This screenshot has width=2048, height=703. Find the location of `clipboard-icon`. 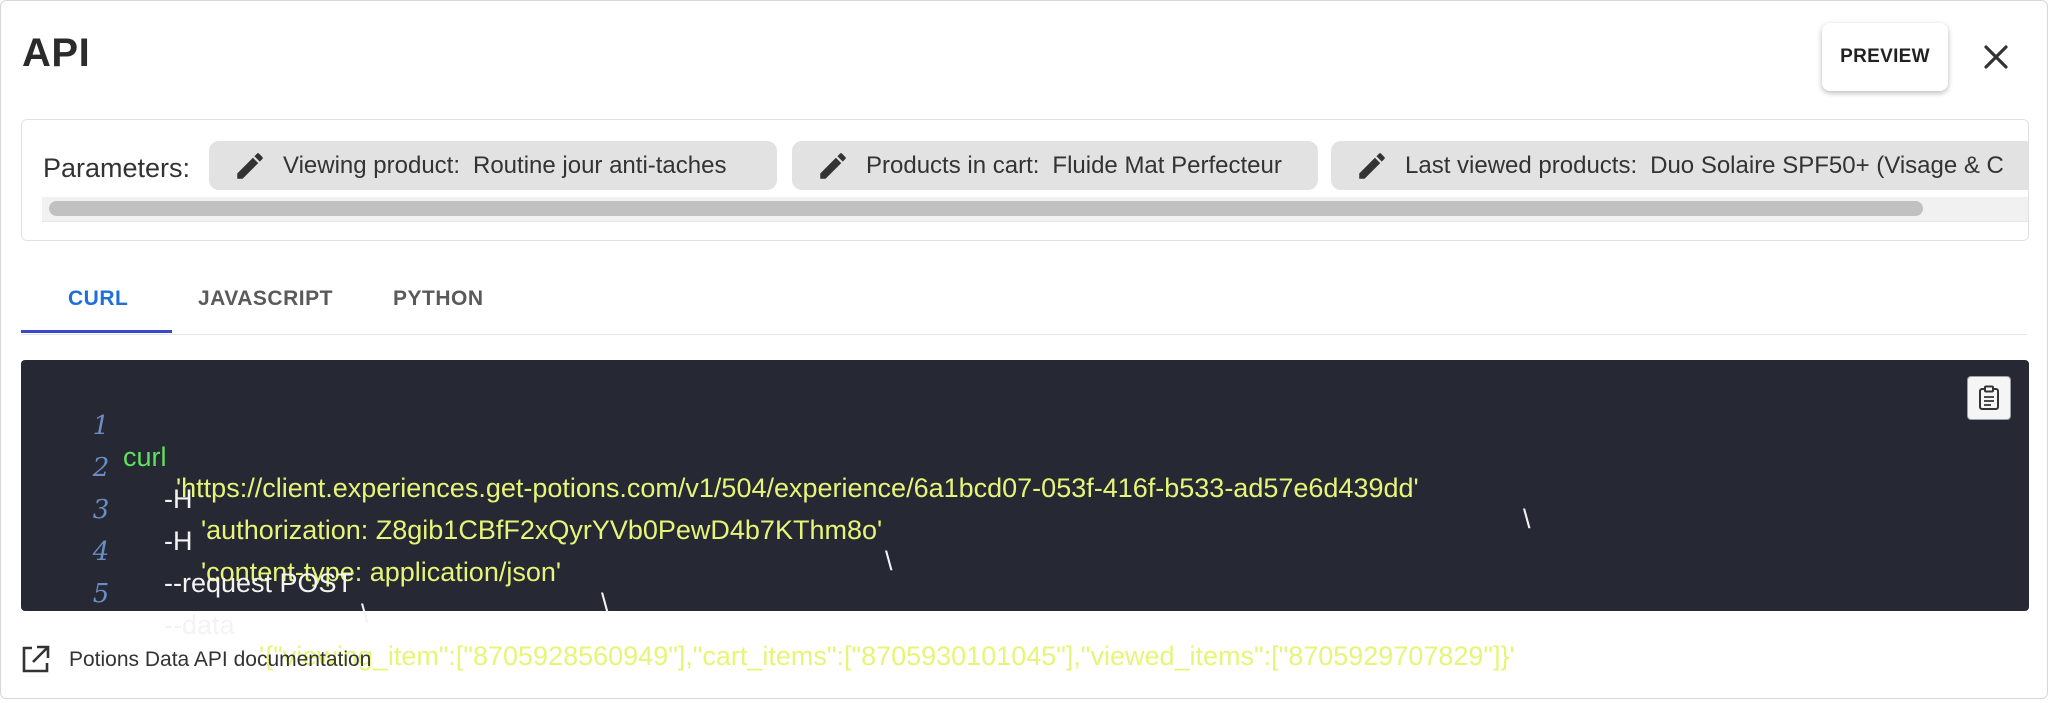

clipboard-icon is located at coordinates (1989, 397).